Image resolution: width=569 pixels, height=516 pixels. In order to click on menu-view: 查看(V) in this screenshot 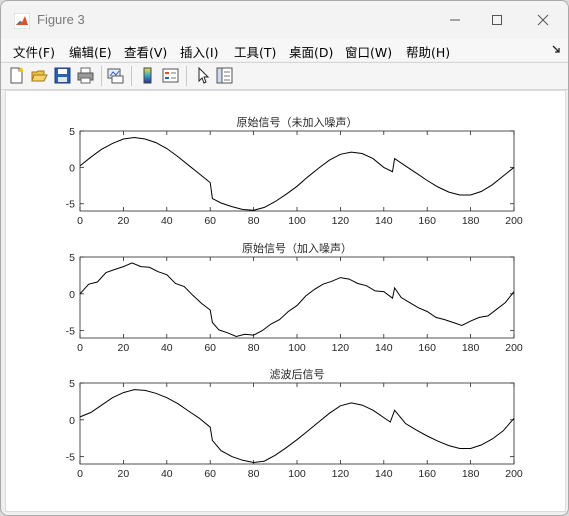, I will do `click(145, 51)`.